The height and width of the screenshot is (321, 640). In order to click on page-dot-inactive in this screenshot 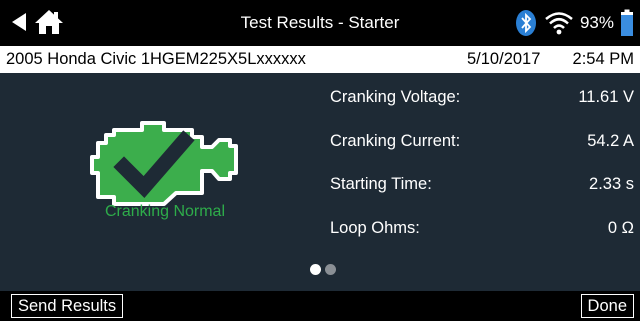, I will do `click(330, 269)`.